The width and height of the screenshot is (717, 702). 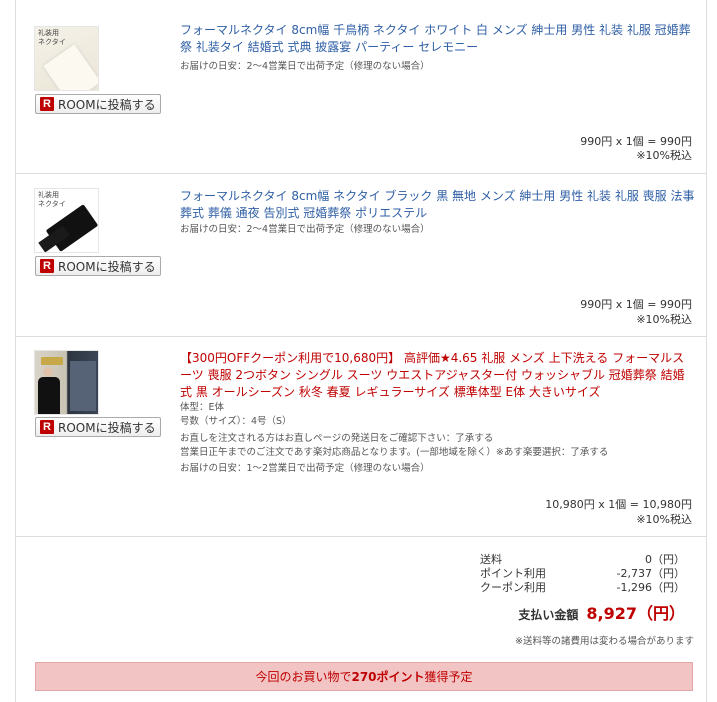 I want to click on delivery-estimate: お届けの日安：1〜2営業日で出荷予定（修理のない場合）, so click(x=305, y=468).